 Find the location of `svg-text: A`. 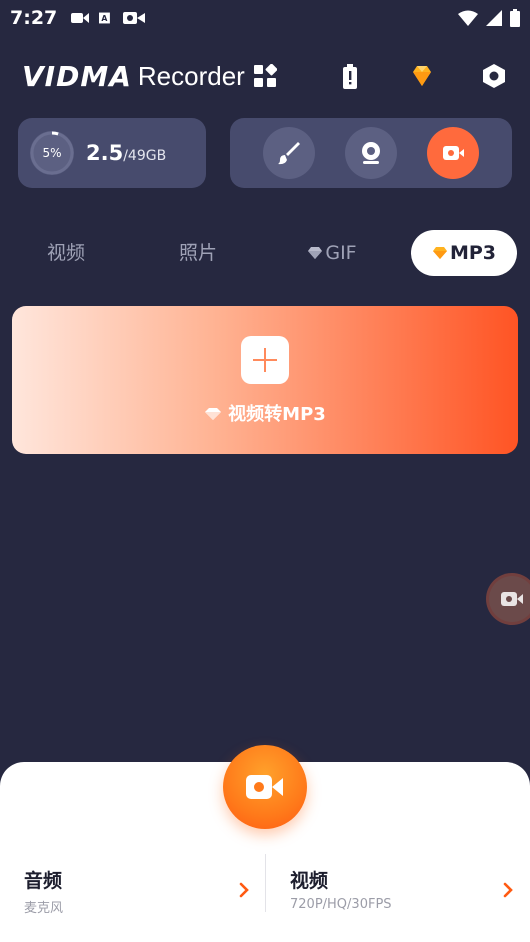

svg-text: A is located at coordinates (105, 18).